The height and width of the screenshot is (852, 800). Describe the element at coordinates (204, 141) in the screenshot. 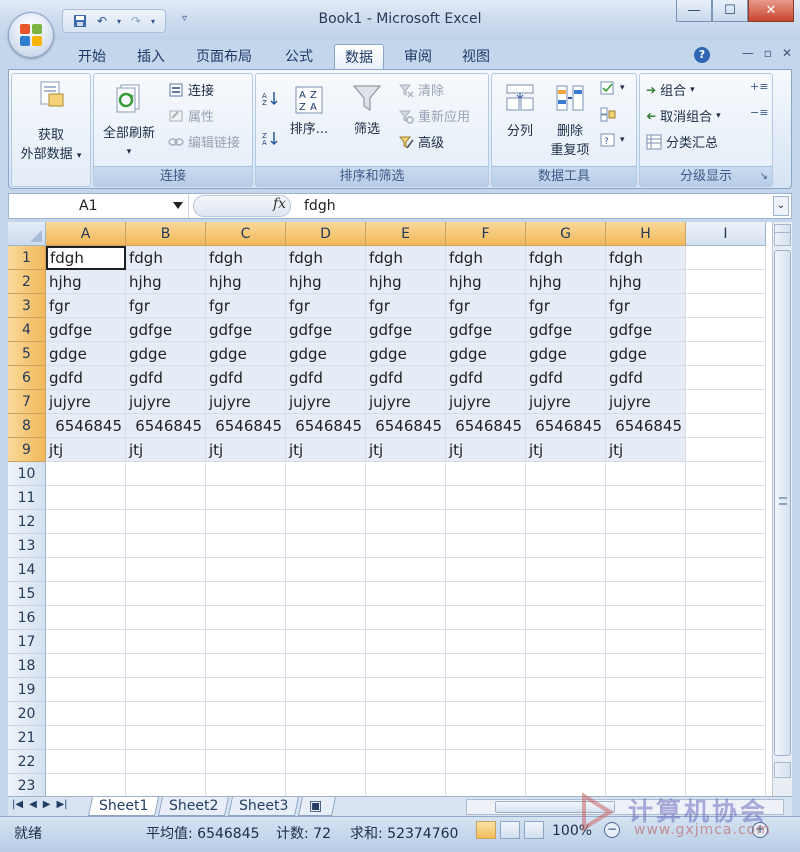

I see `edit-links-button: 编辑链接` at that location.